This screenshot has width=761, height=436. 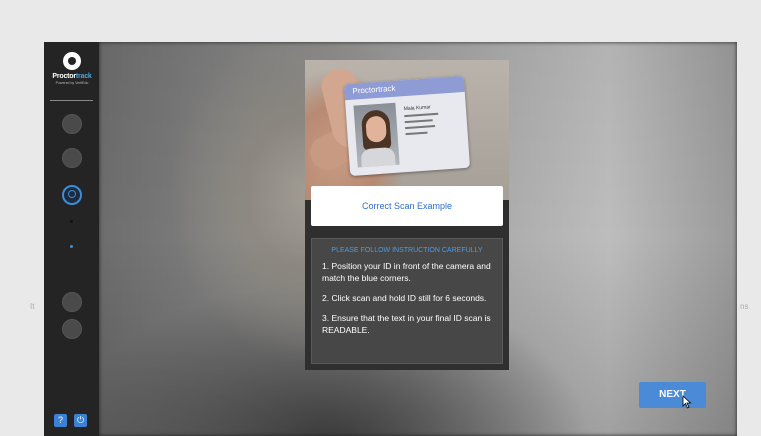 What do you see at coordinates (672, 395) in the screenshot?
I see `next-button: NEXT` at bounding box center [672, 395].